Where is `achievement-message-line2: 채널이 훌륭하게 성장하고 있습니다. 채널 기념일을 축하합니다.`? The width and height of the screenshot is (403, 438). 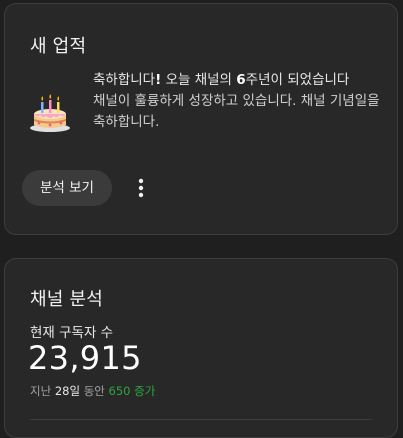
achievement-message-line2: 채널이 훌륭하게 성장하고 있습니다. 채널 기념일을 축하합니다. is located at coordinates (236, 111).